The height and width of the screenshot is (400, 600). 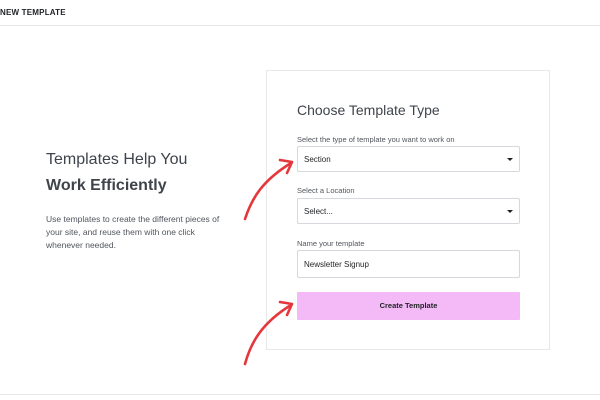 I want to click on page-title: NEW TEMPLATE, so click(x=33, y=12).